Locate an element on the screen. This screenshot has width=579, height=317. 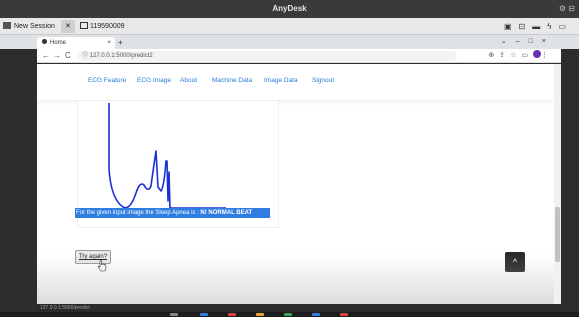
url-text: 127.0.0.1:5000/predict2 is located at coordinates (121, 56).